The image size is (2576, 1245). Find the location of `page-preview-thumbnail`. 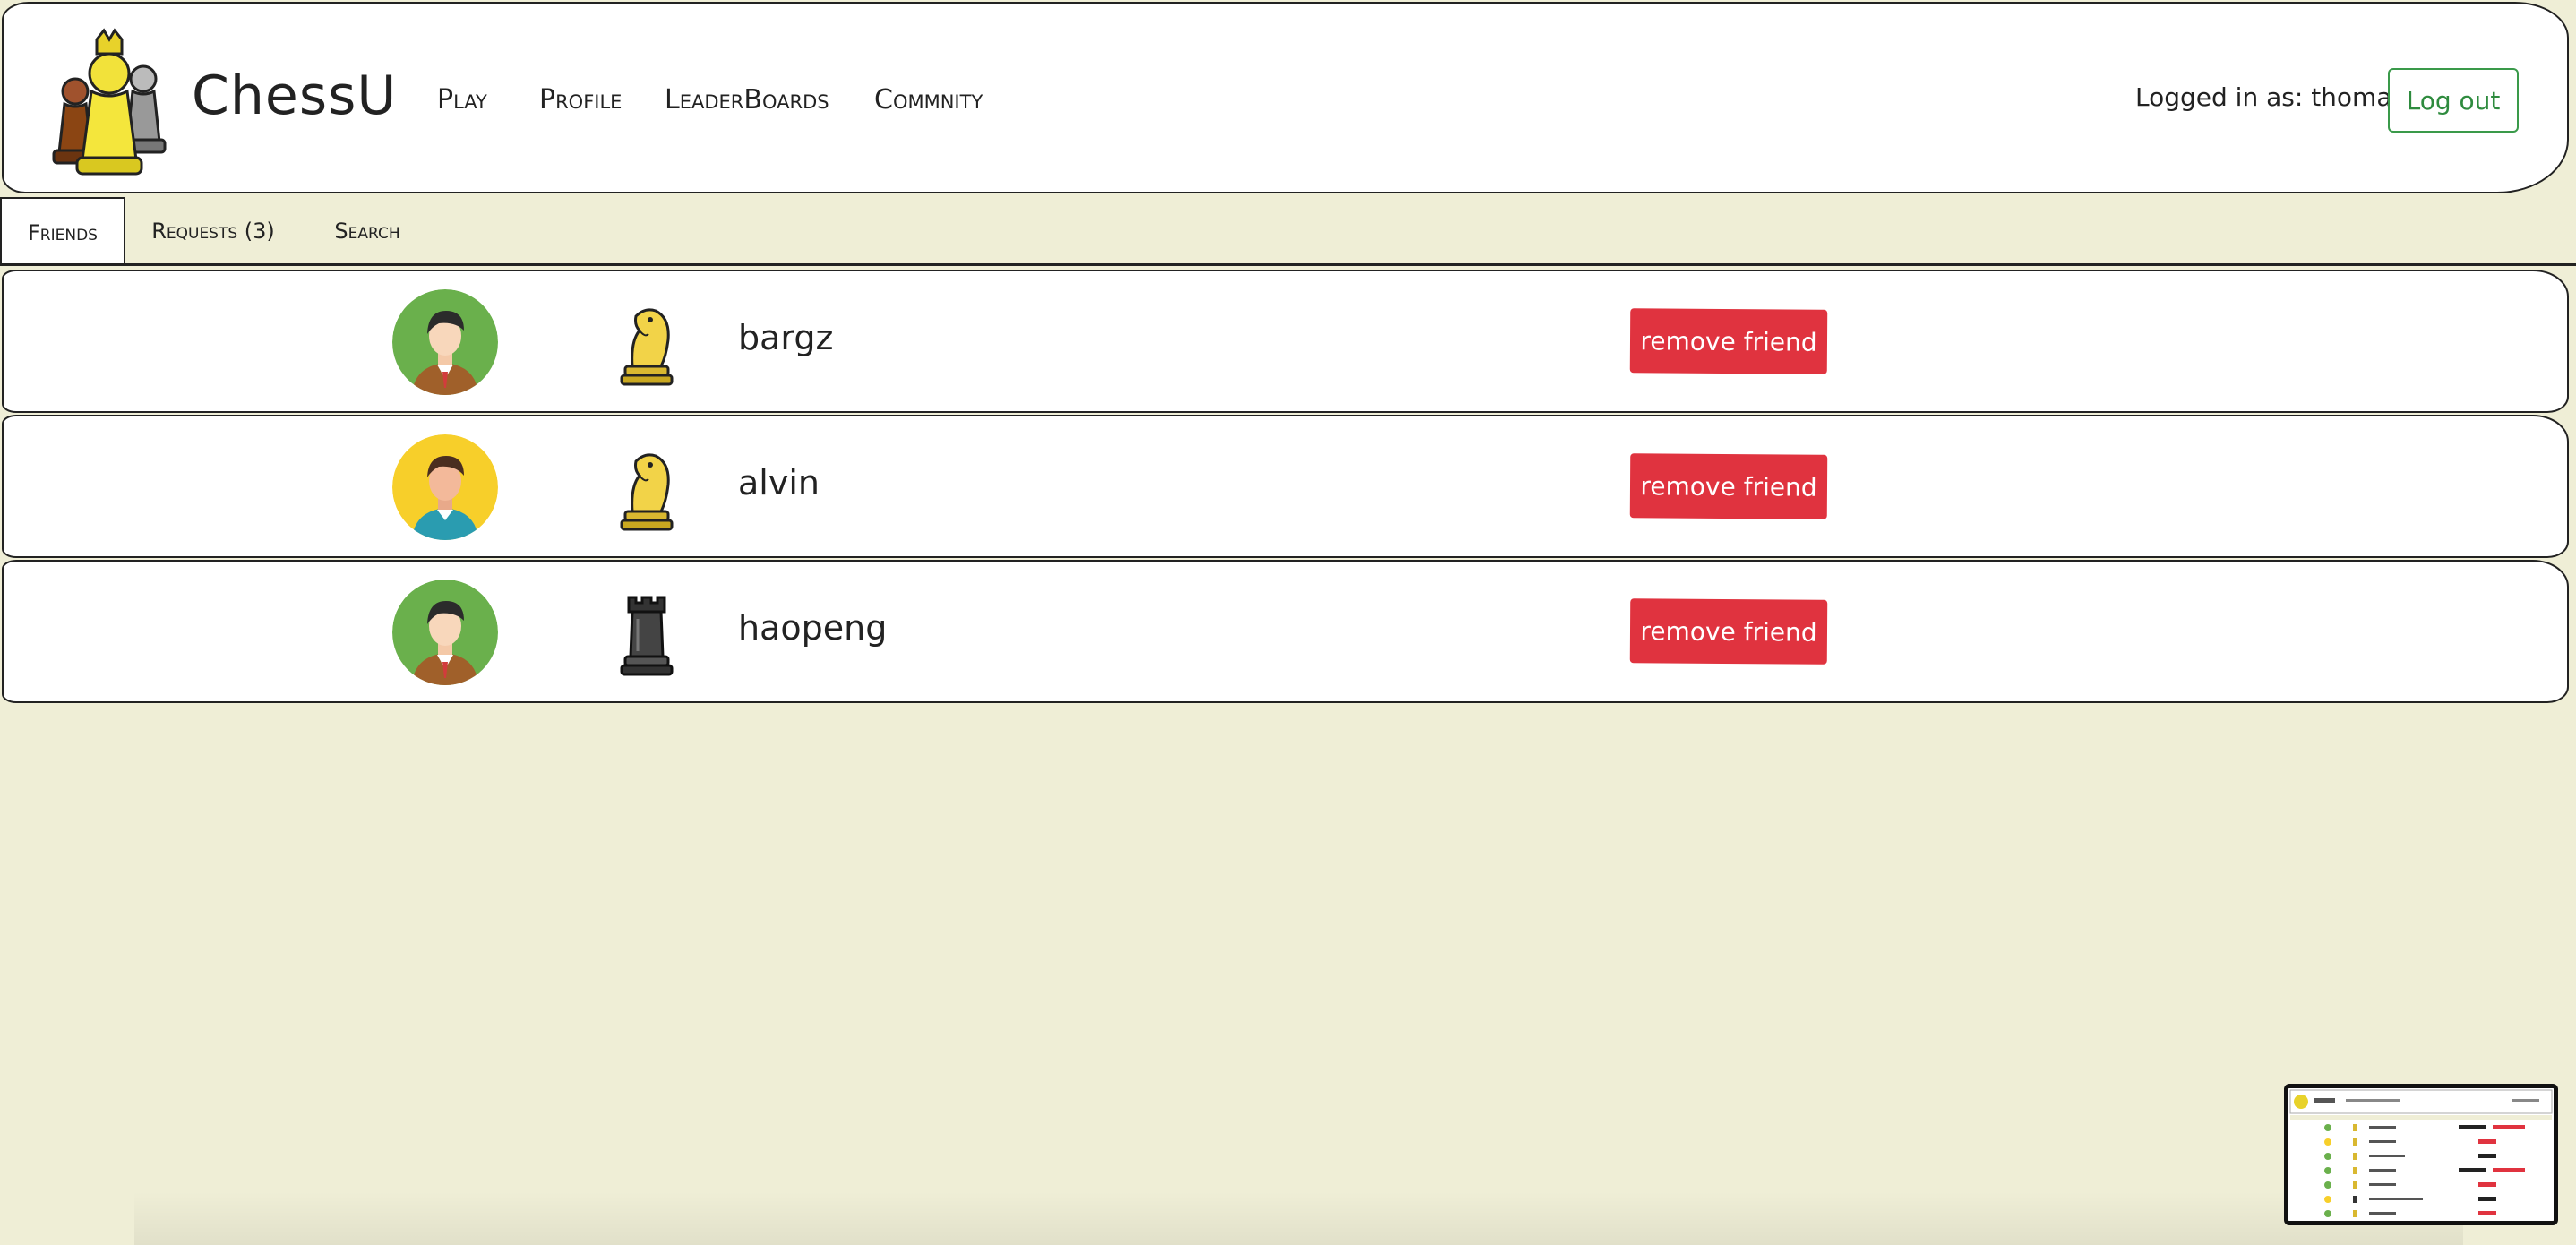

page-preview-thumbnail is located at coordinates (2421, 1154).